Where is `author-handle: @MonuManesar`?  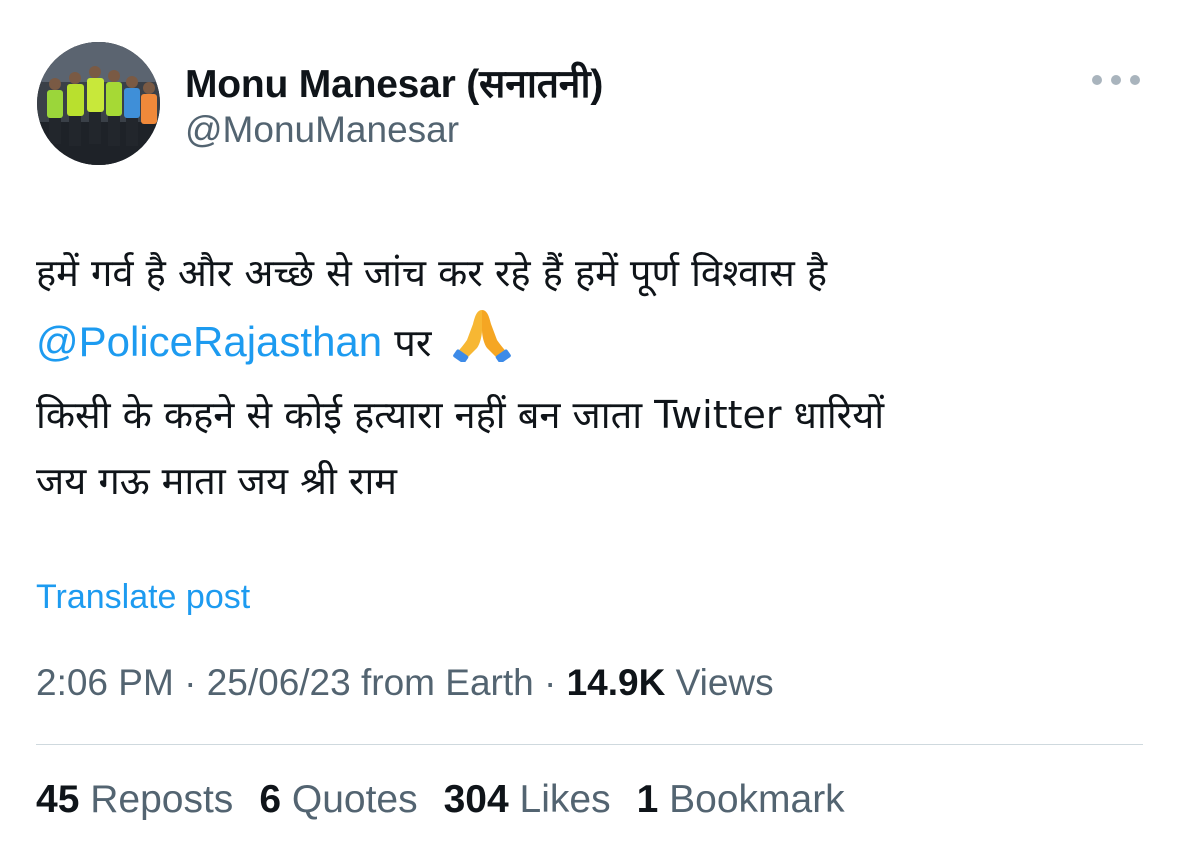
author-handle: @MonuManesar is located at coordinates (322, 130).